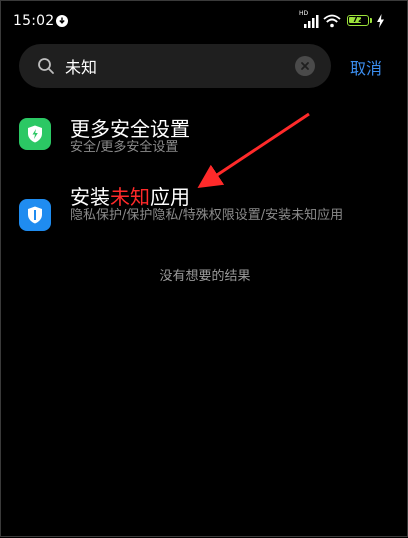 This screenshot has height=538, width=408. Describe the element at coordinates (205, 276) in the screenshot. I see `no-more-results-text: 没有想要的结果` at that location.